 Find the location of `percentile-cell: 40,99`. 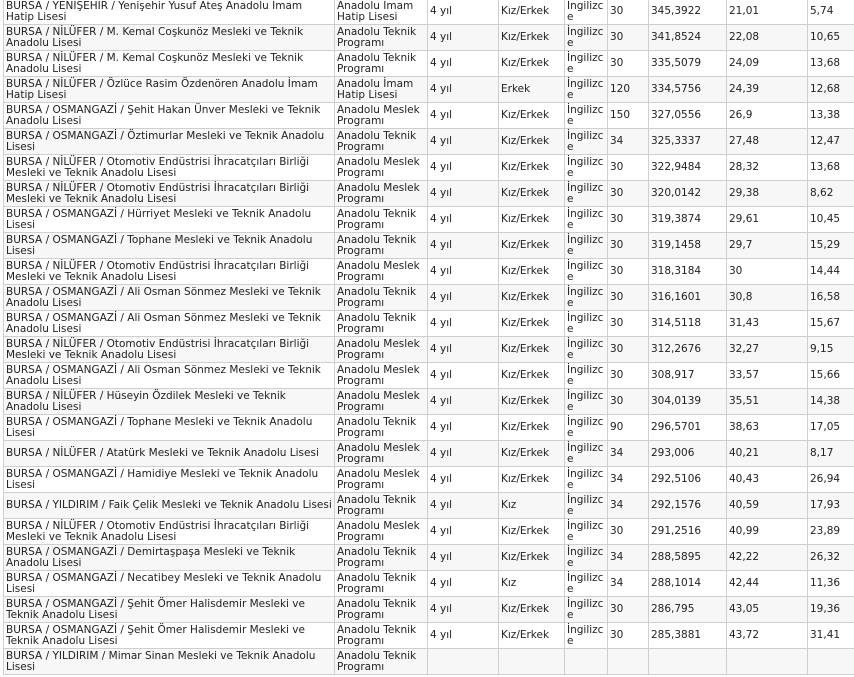

percentile-cell: 40,99 is located at coordinates (767, 531).